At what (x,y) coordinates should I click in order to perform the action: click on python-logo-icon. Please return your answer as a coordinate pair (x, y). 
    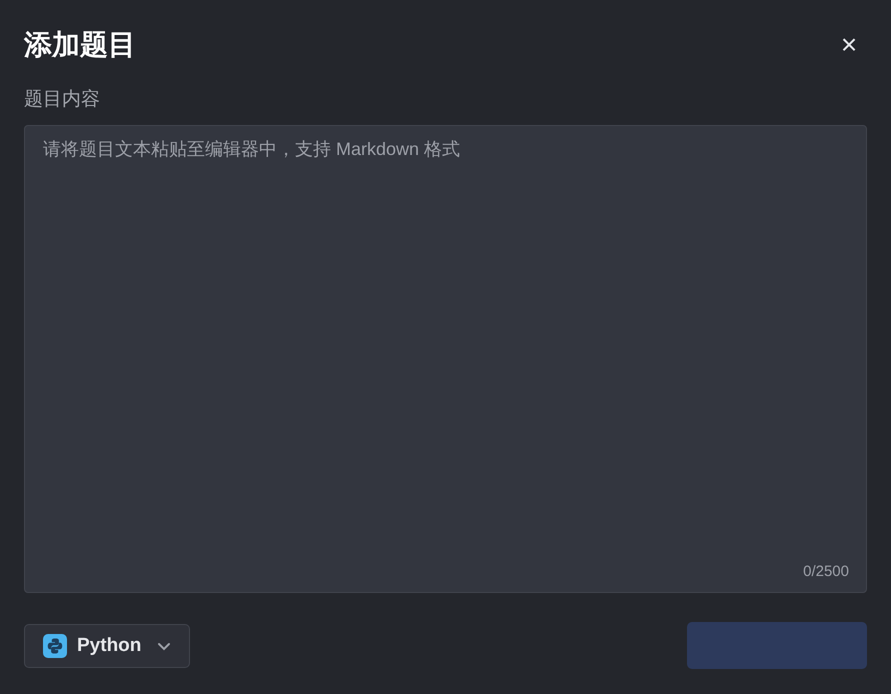
    Looking at the image, I should click on (55, 646).